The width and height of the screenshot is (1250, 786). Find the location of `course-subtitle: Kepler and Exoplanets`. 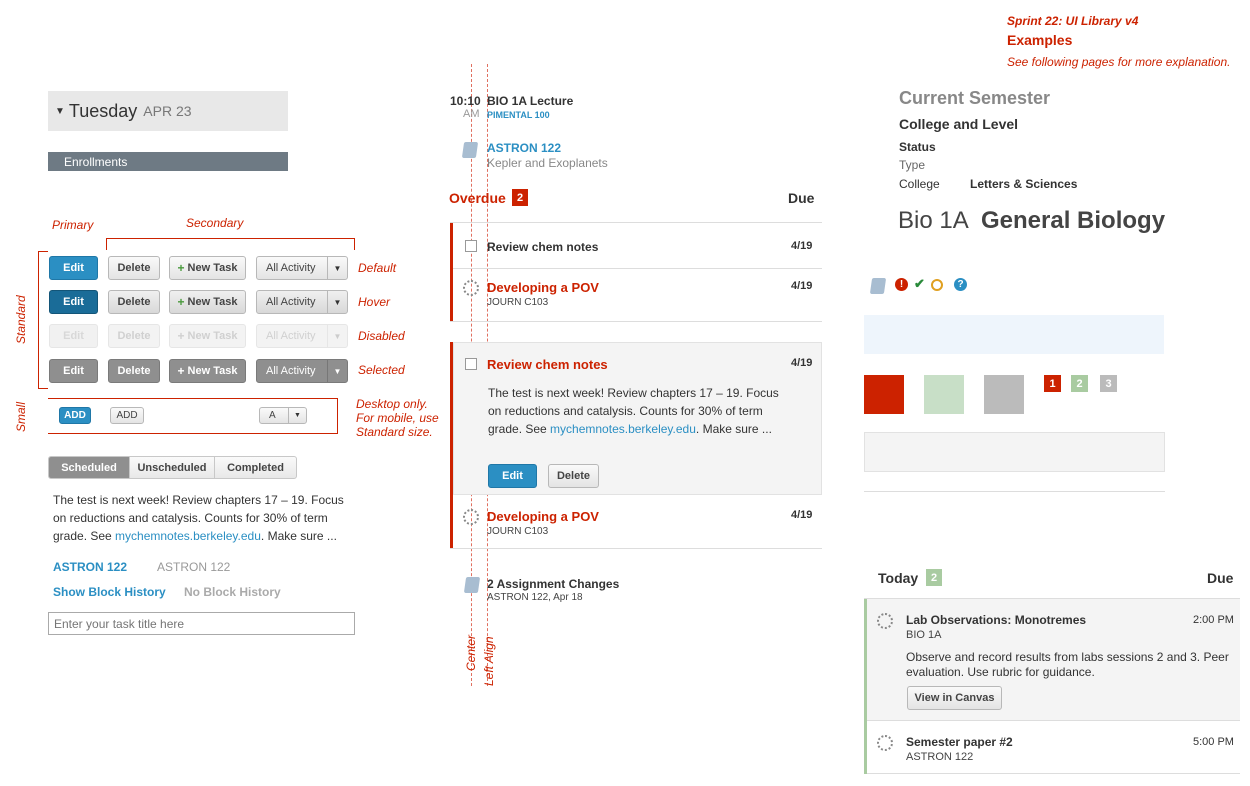

course-subtitle: Kepler and Exoplanets is located at coordinates (547, 163).